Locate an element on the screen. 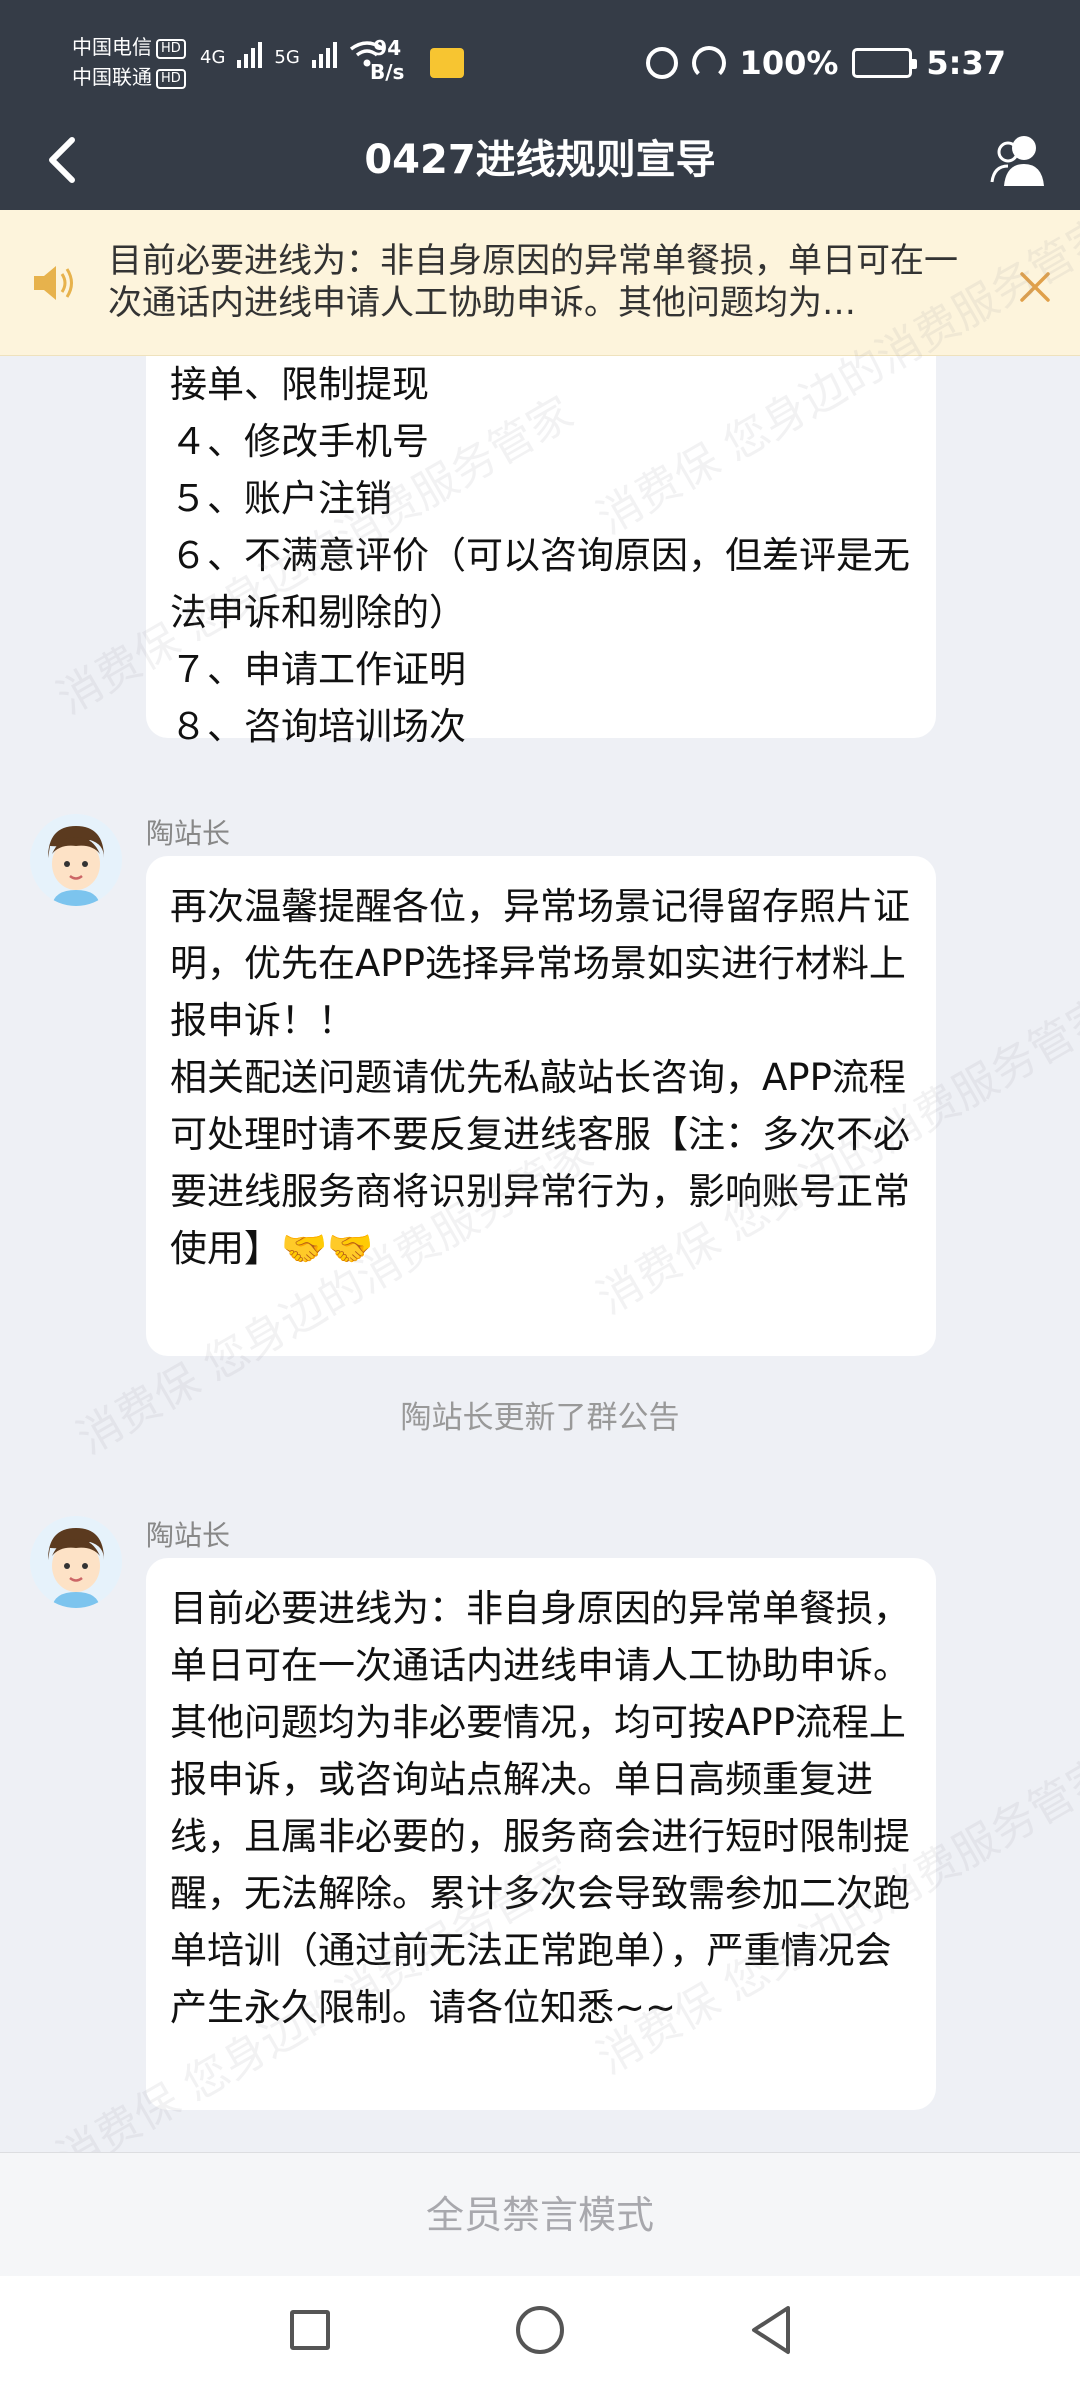 This screenshot has width=1080, height=2388. chat-header: 0427进线规则宣导 is located at coordinates (540, 160).